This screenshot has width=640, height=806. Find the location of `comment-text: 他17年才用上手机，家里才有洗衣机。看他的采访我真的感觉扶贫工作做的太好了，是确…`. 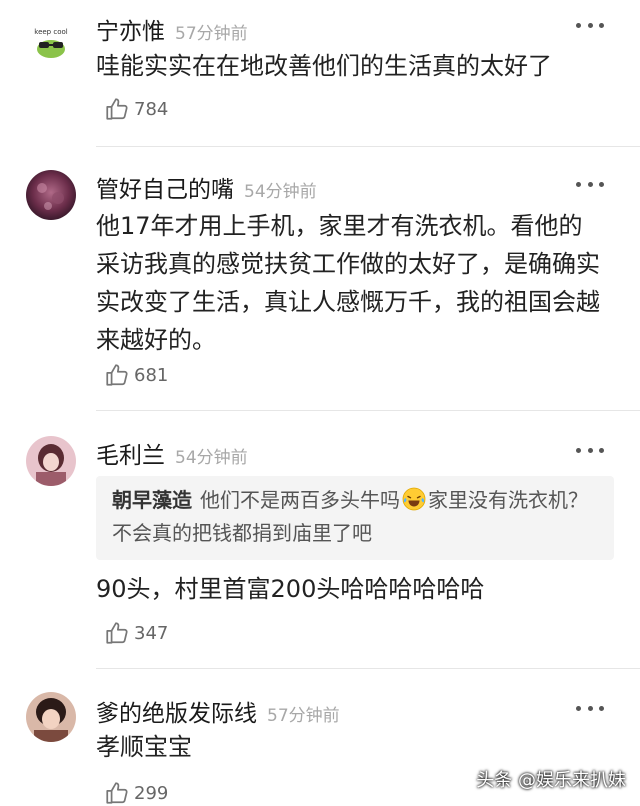

comment-text: 他17年才用上手机，家里才有洗衣机。看他的采访我真的感觉扶贫工作做的太好了，是确… is located at coordinates (348, 283).